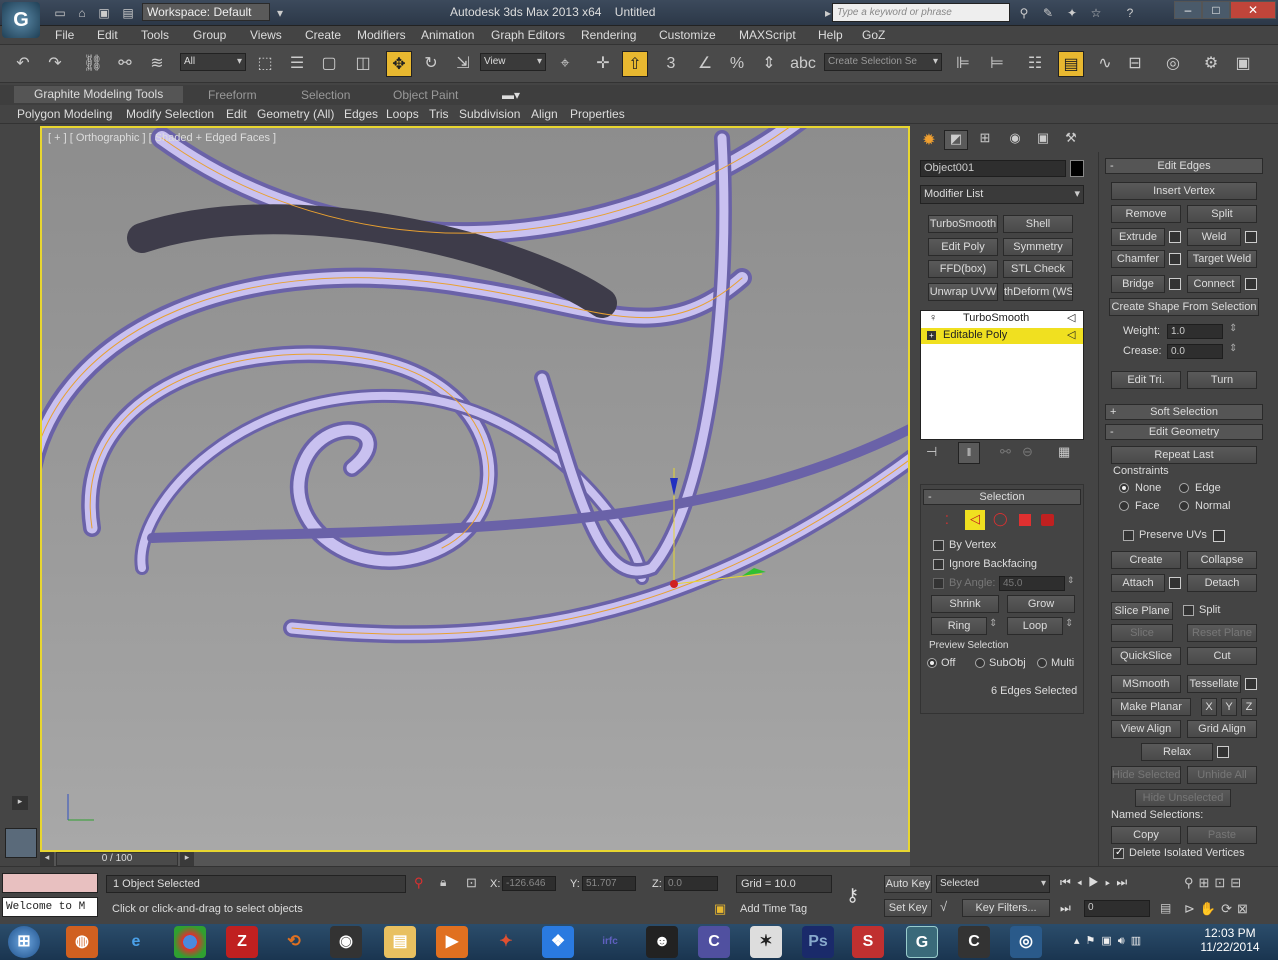 This screenshot has width=1278, height=960. Describe the element at coordinates (1184, 432) in the screenshot. I see `edit-geometry-header: - Edit Geometry` at that location.